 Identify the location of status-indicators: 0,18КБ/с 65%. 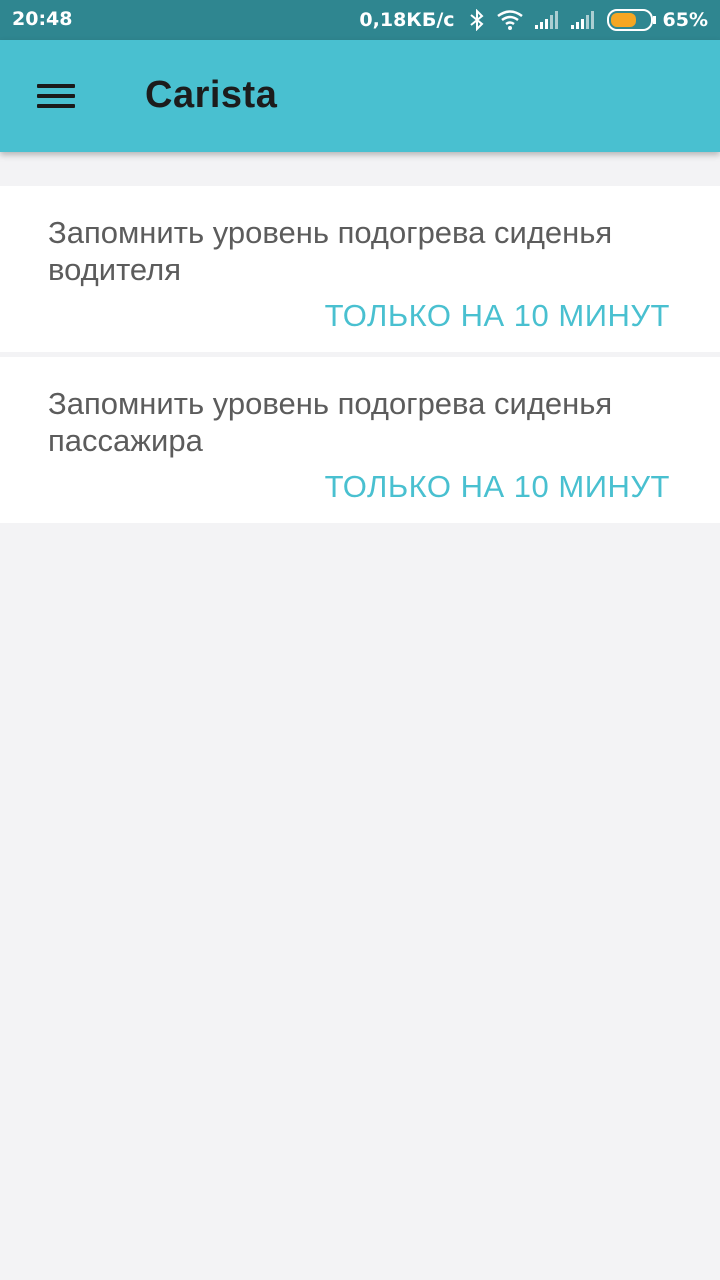
(533, 20).